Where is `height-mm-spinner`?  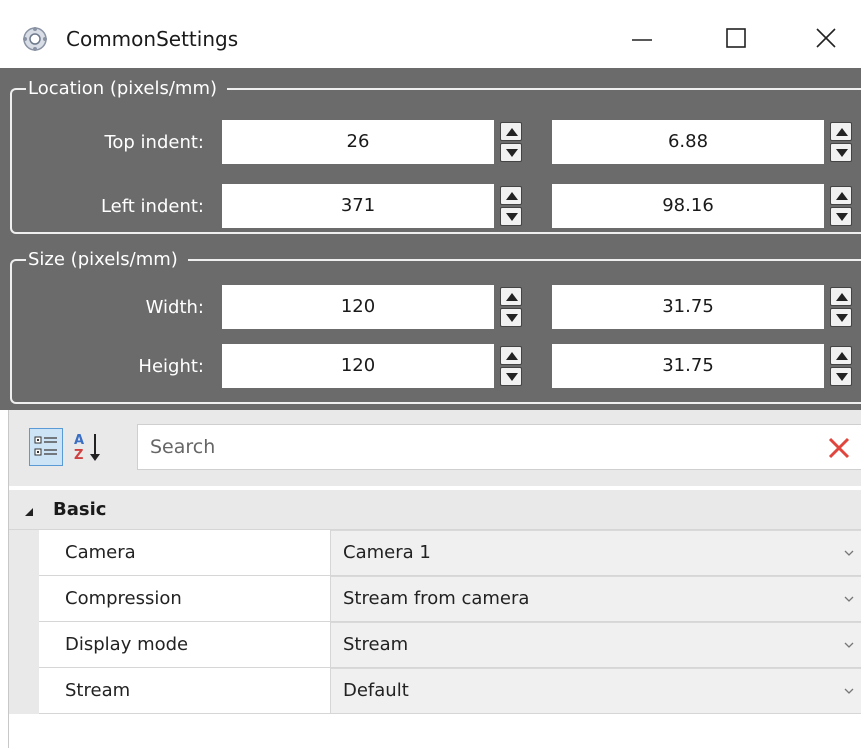
height-mm-spinner is located at coordinates (841, 366).